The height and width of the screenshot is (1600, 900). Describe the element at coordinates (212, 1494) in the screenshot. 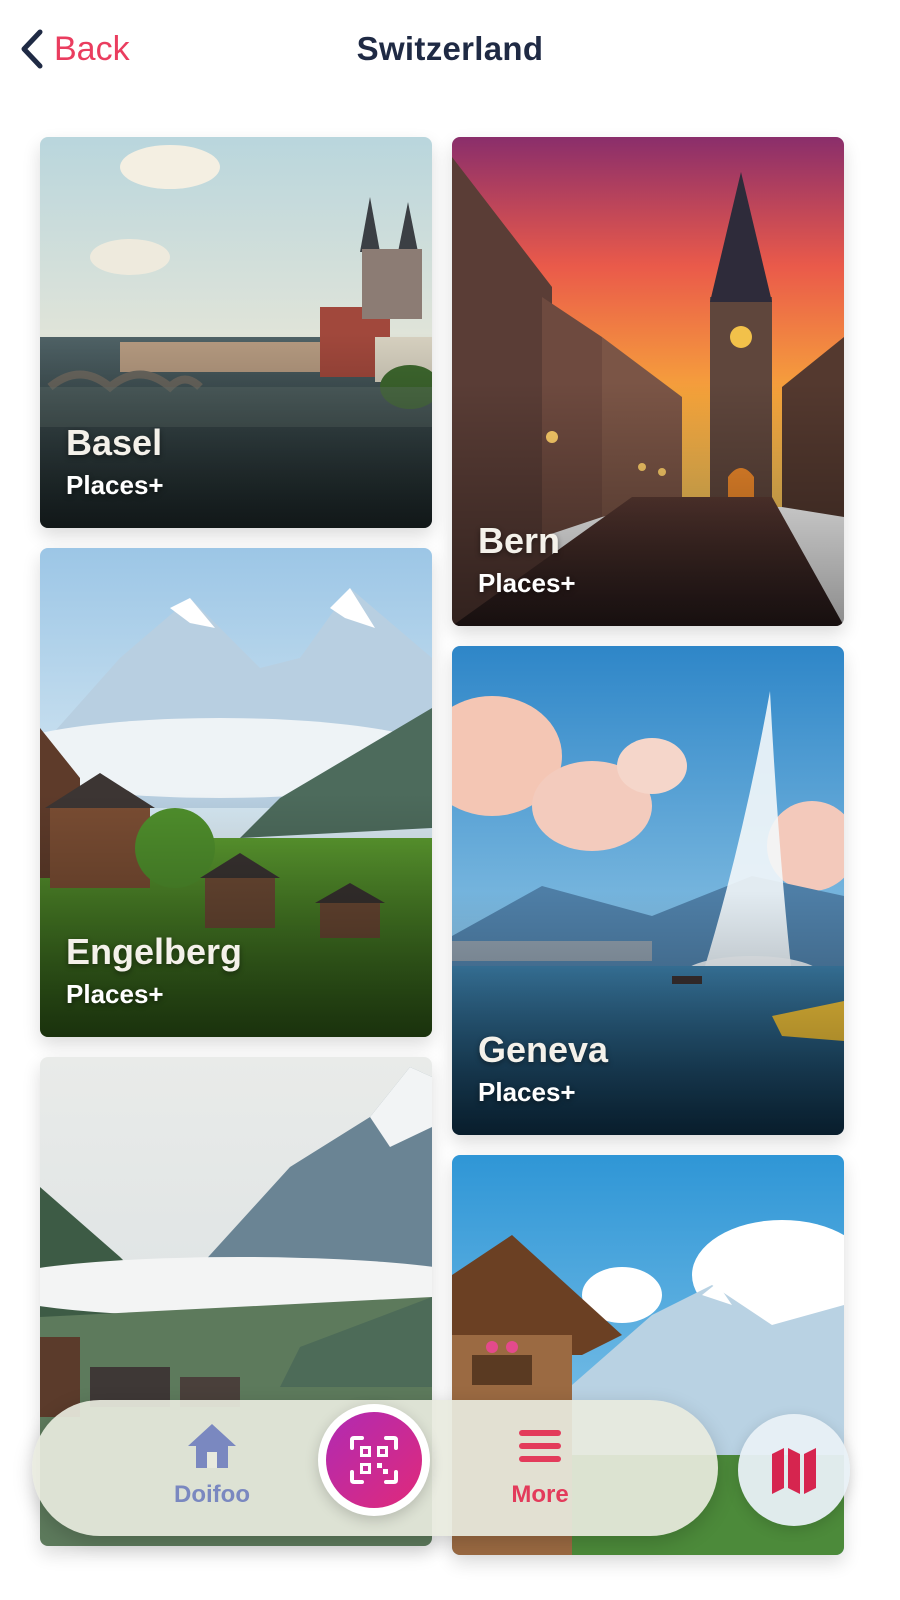

I see `tab-home-label: Doifoo` at that location.